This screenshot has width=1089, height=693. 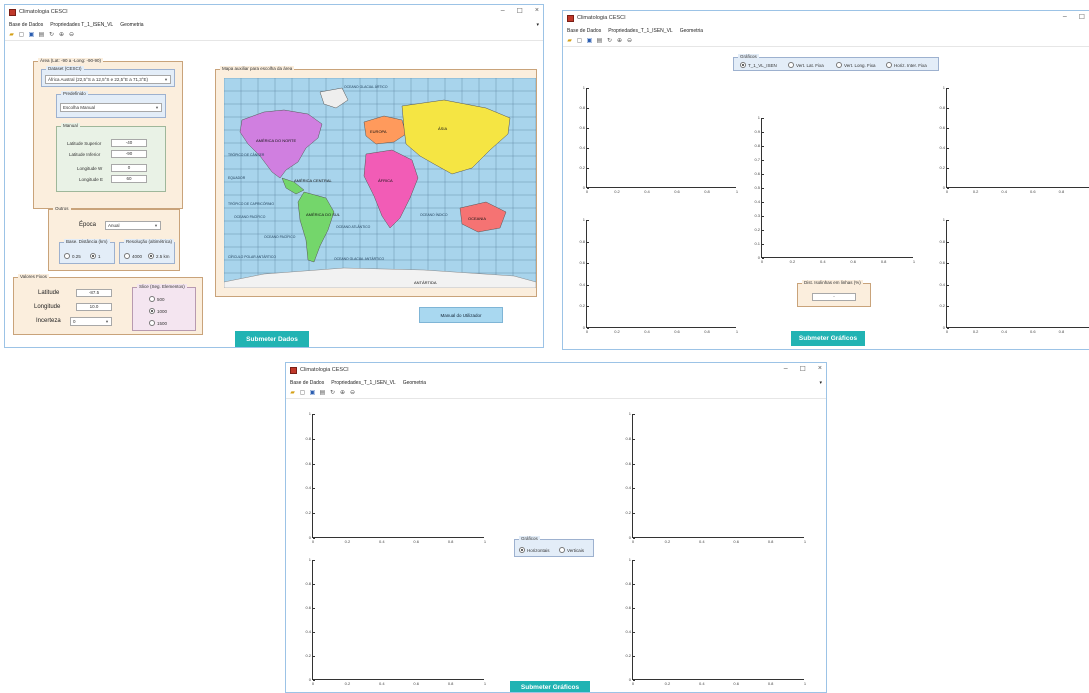 What do you see at coordinates (762, 261) in the screenshot?
I see `x-tick-label: 0` at bounding box center [762, 261].